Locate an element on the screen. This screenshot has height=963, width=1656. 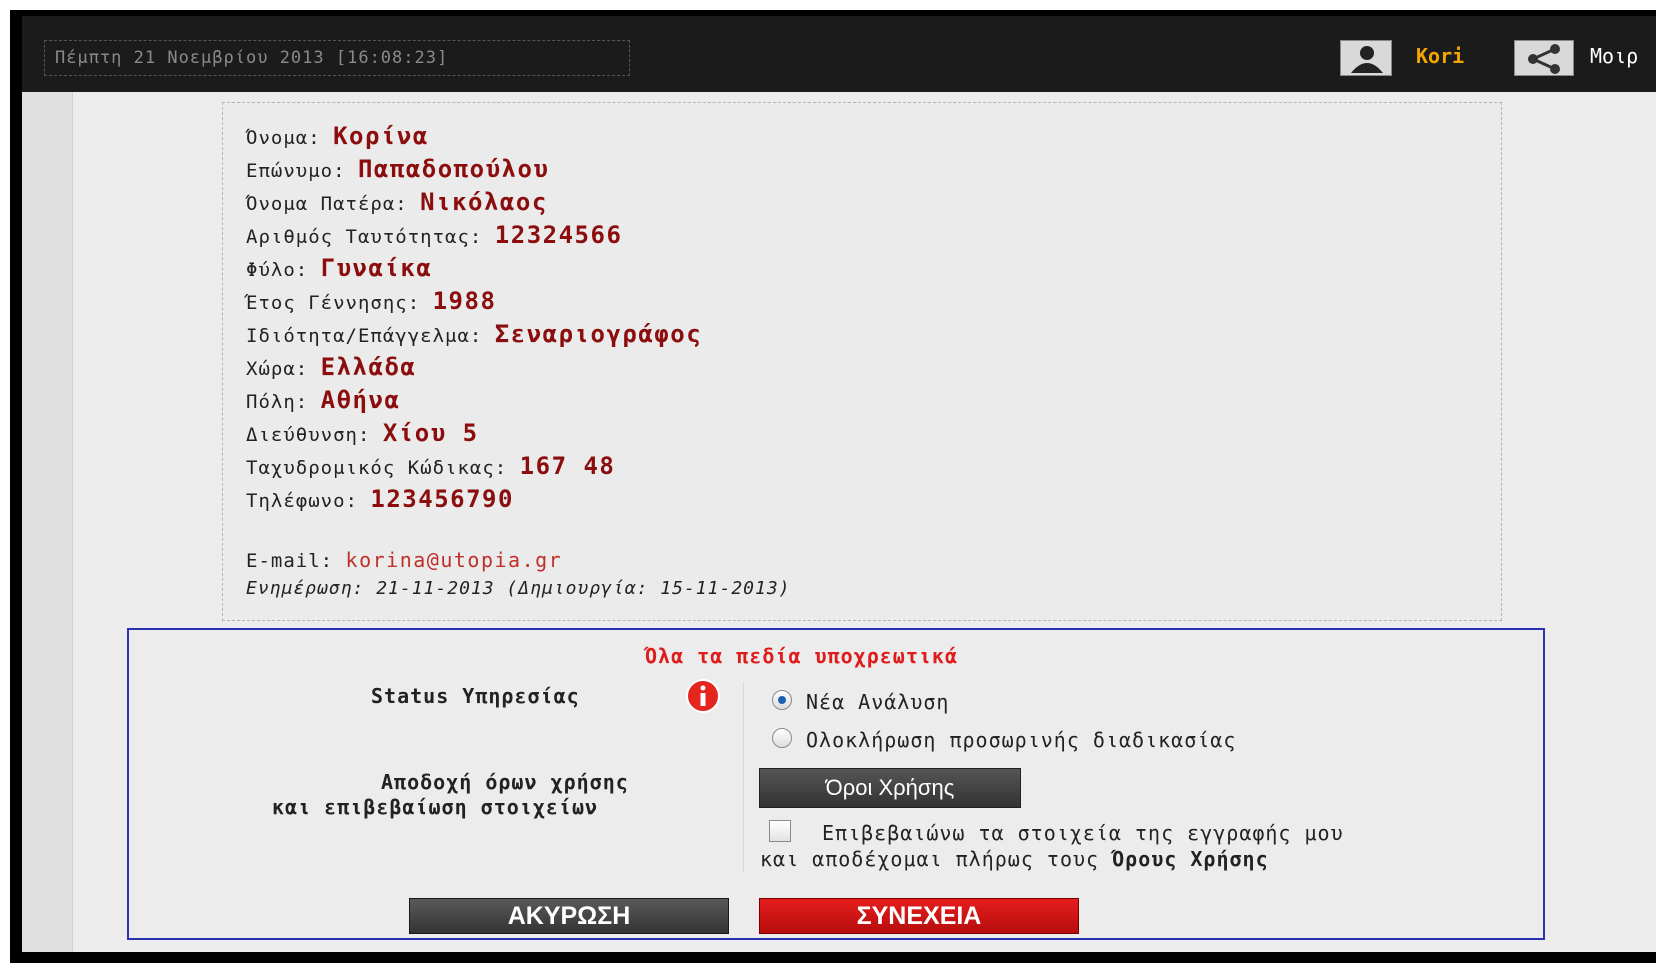
field-father-name: Όνομα Πατέρα: Νικόλαος is located at coordinates (397, 202).